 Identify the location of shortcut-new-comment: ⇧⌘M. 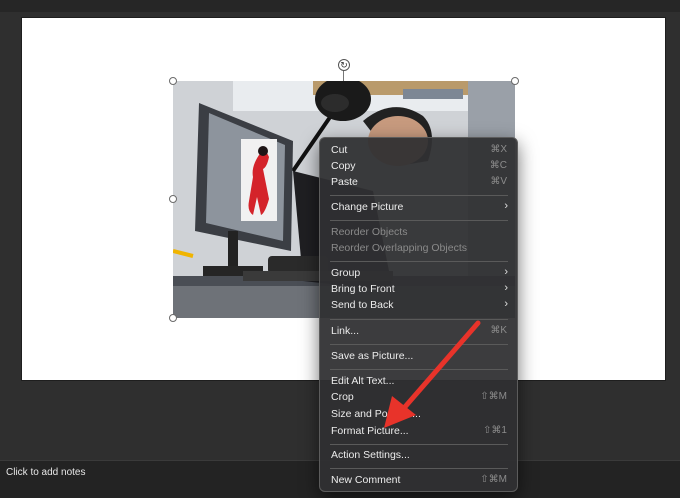
(493, 479).